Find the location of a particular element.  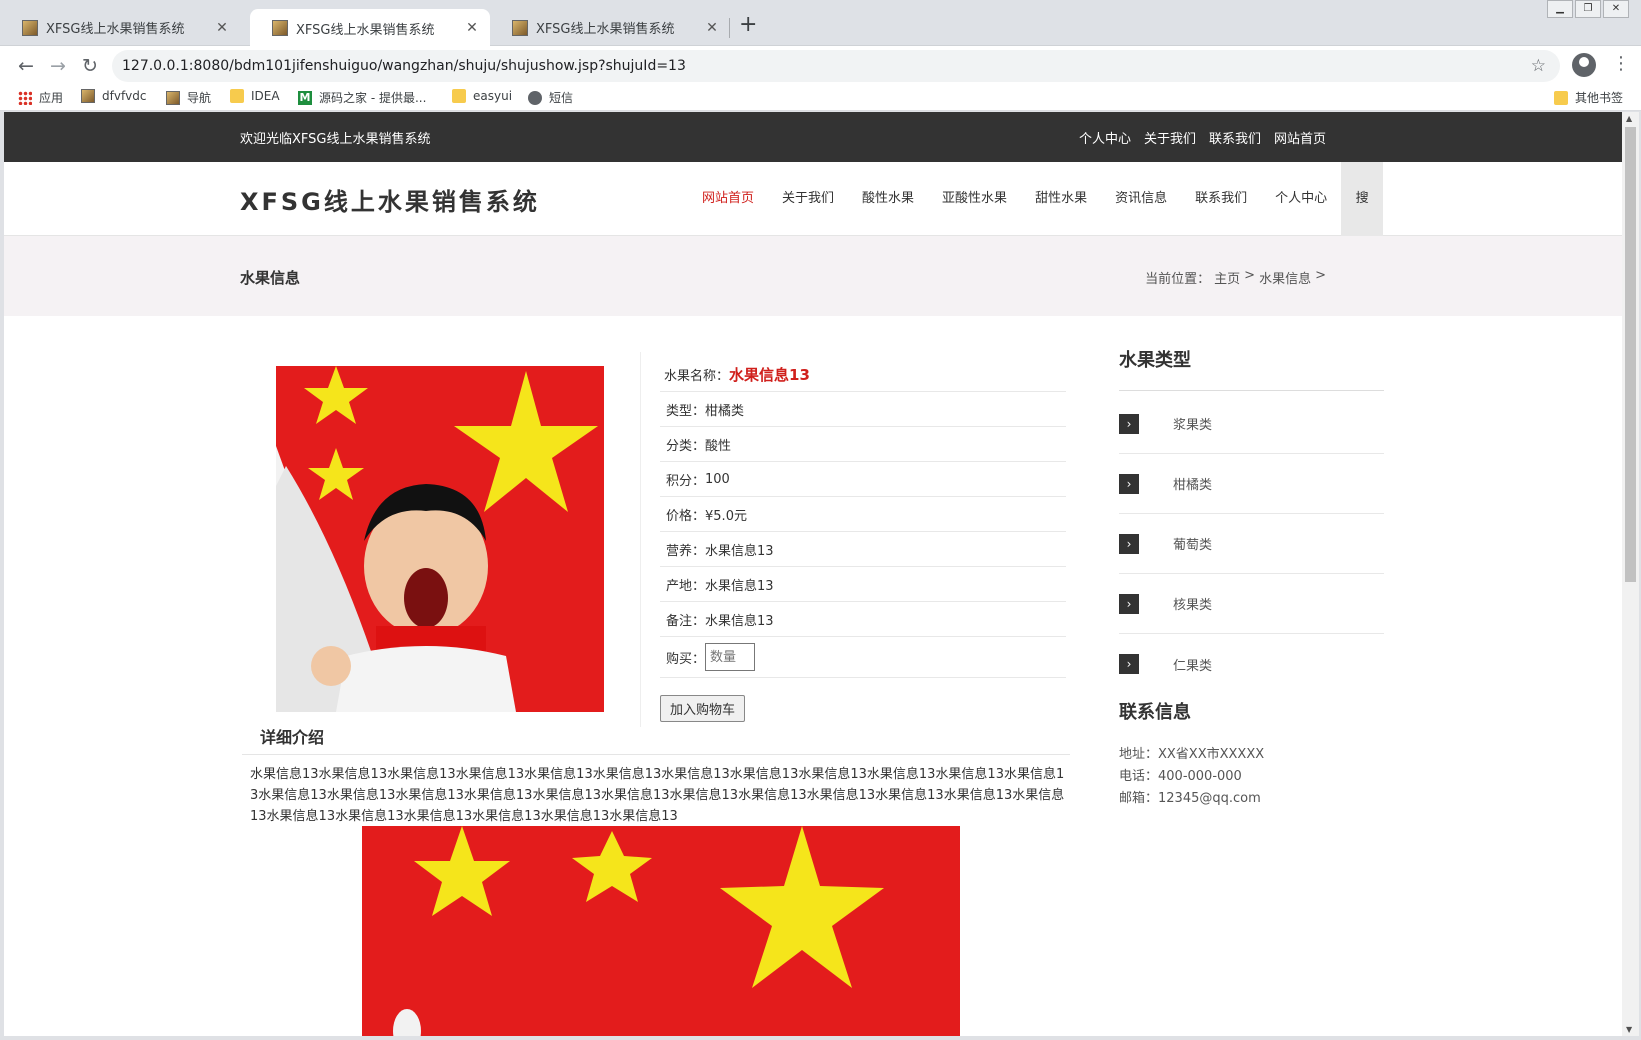

bookmark-duanxin: 短信 is located at coordinates (550, 97).